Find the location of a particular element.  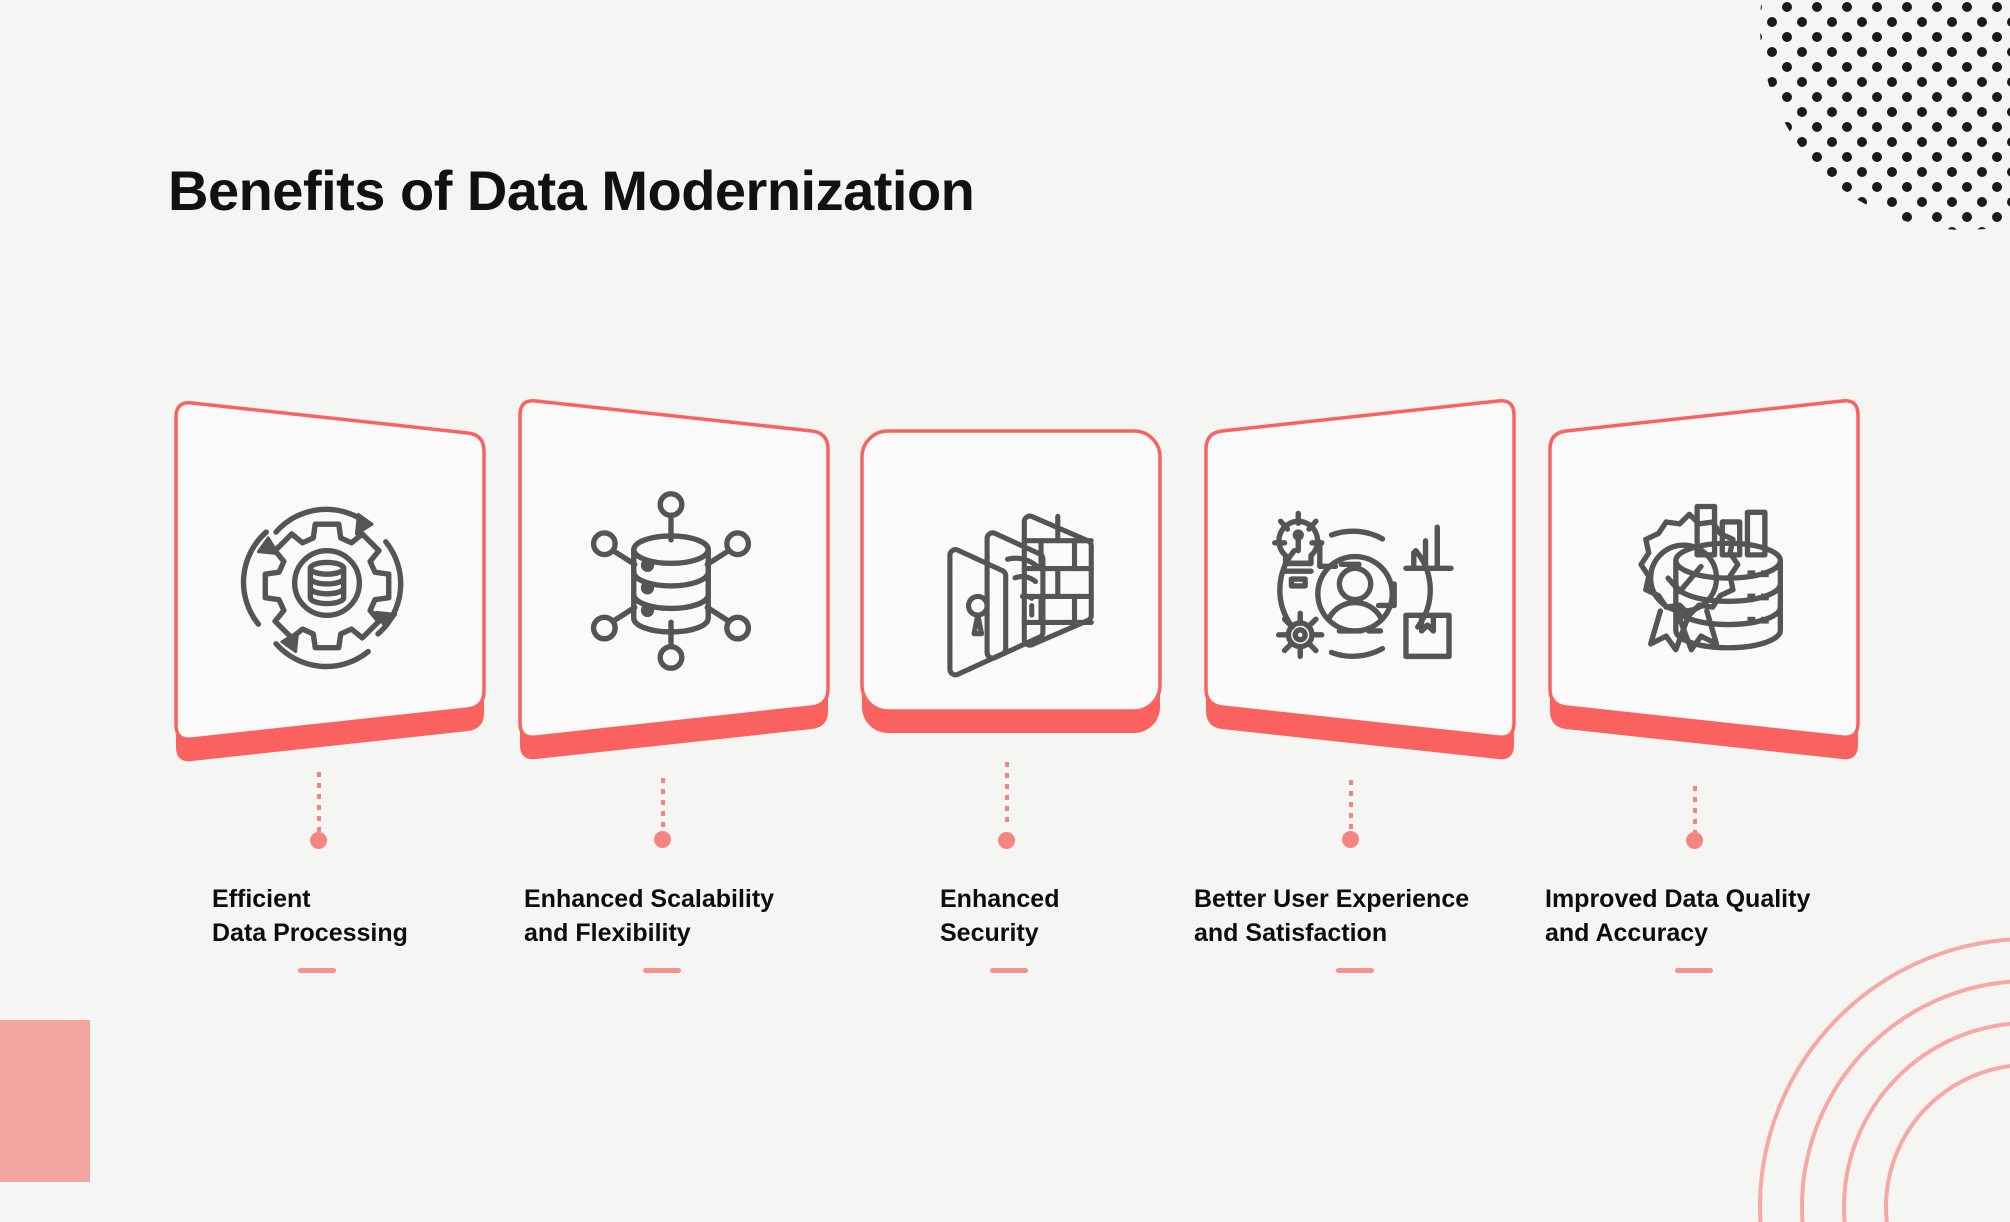

page-title: Benefits of Data Modernization is located at coordinates (571, 190).